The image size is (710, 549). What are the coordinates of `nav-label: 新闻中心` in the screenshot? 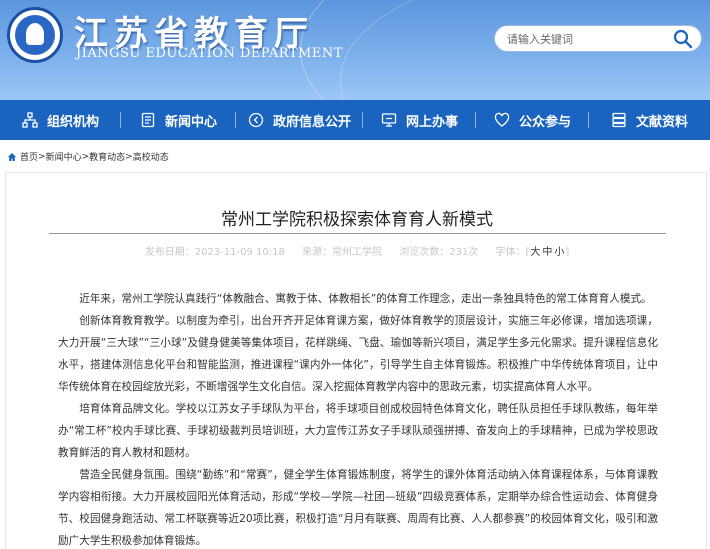 It's located at (190, 122).